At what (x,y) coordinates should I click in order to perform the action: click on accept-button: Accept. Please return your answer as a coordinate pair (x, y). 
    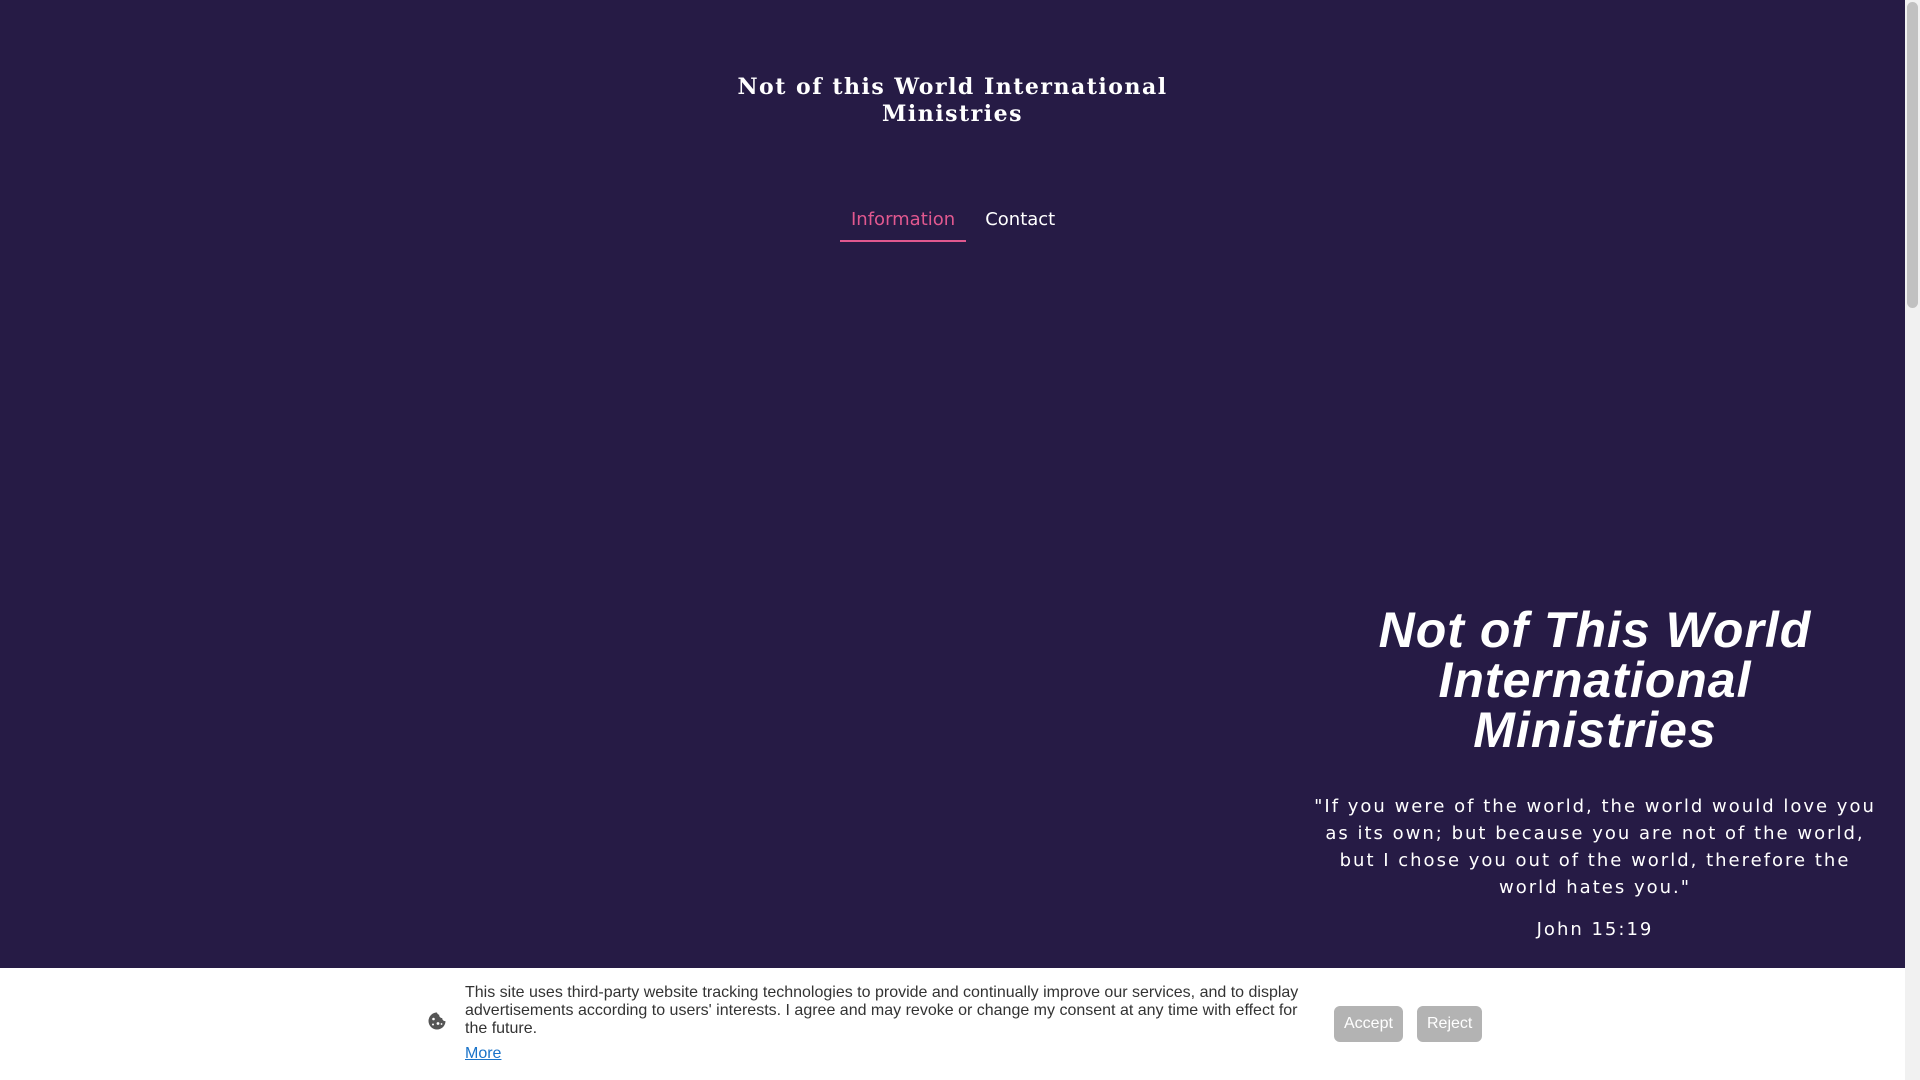
    Looking at the image, I should click on (1368, 1024).